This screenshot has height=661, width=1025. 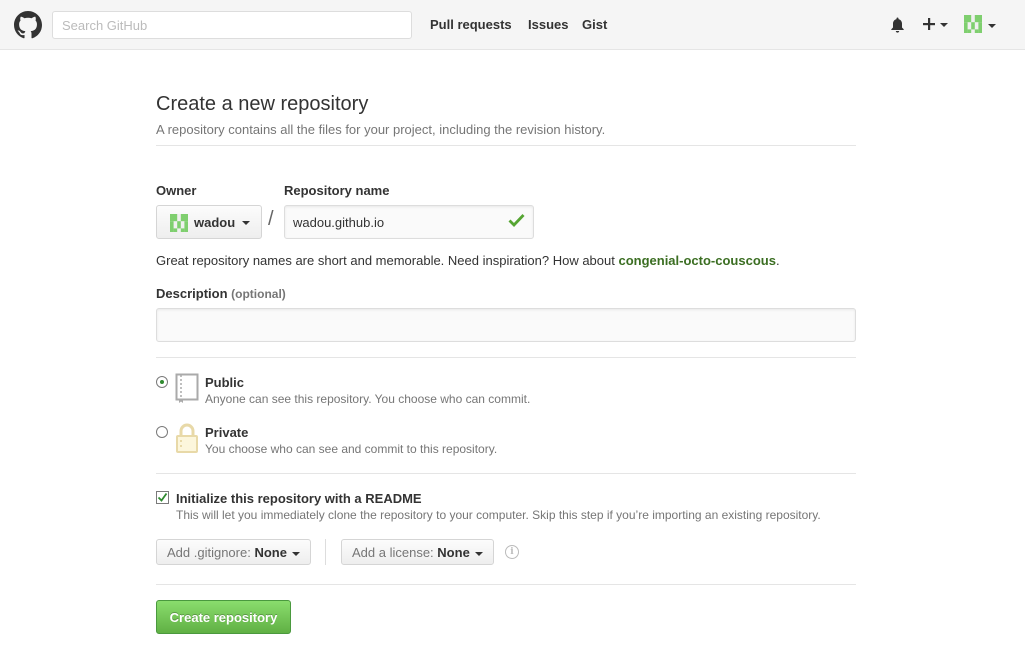 I want to click on private-title: Private, so click(x=227, y=432).